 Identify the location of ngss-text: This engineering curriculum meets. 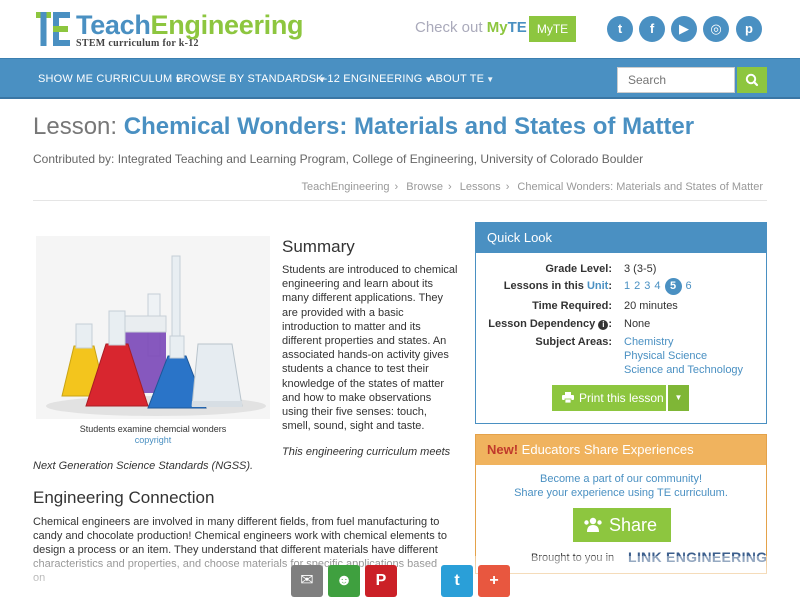
(366, 452).